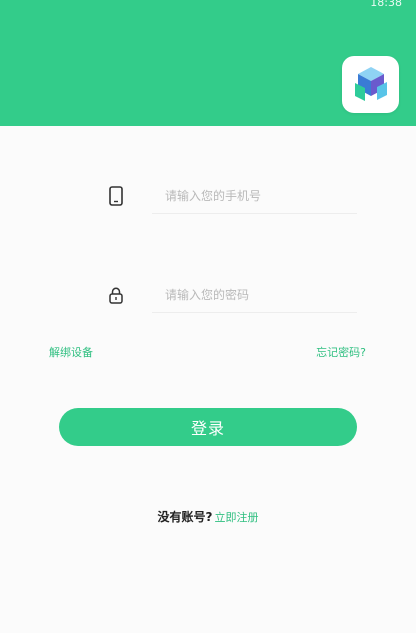 Image resolution: width=416 pixels, height=633 pixels. I want to click on phone-icon, so click(116, 196).